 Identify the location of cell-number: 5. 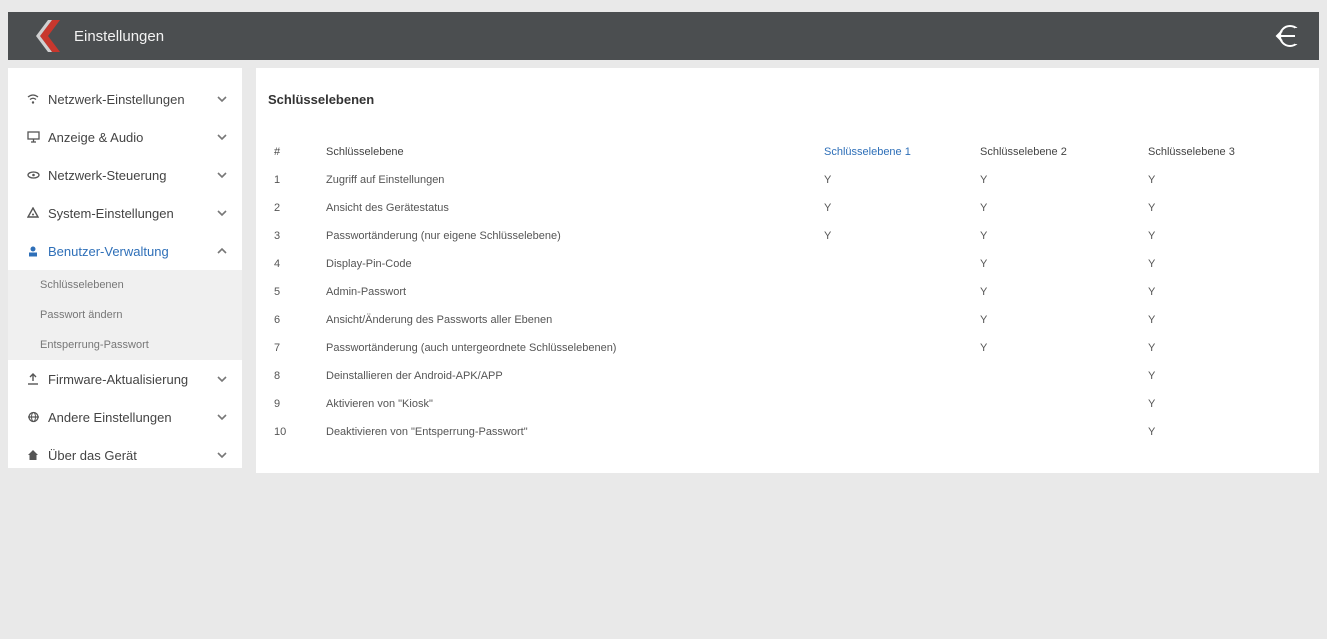
(277, 292).